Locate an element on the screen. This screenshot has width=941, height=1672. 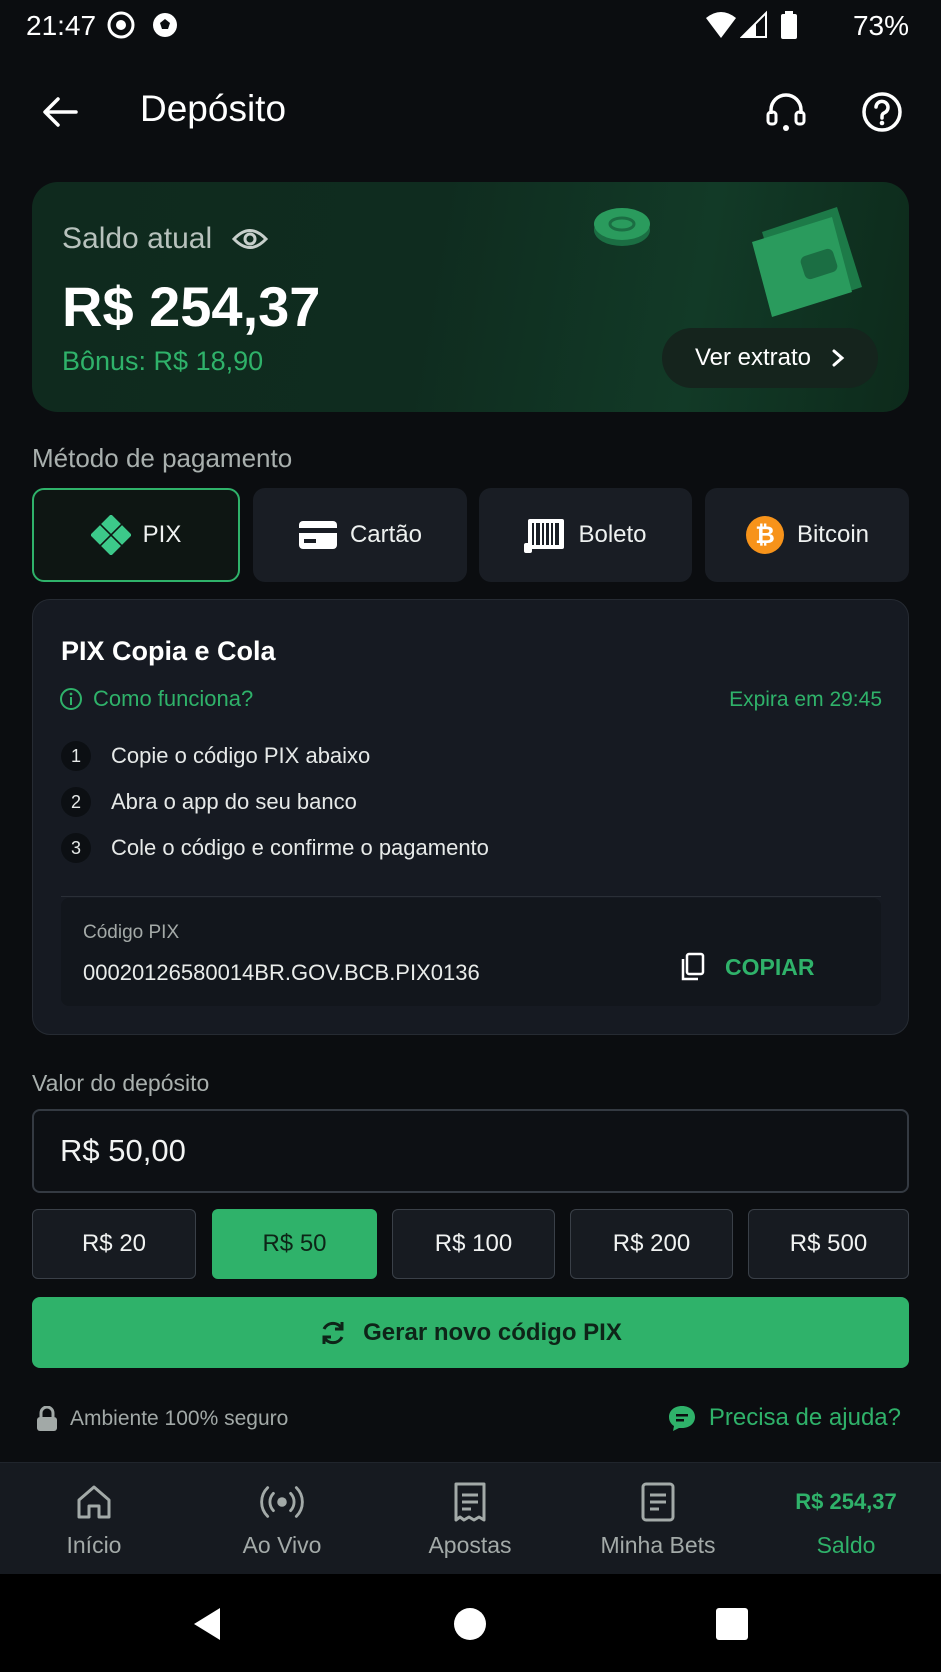
nav-label: Minha Bets is located at coordinates (658, 1544).